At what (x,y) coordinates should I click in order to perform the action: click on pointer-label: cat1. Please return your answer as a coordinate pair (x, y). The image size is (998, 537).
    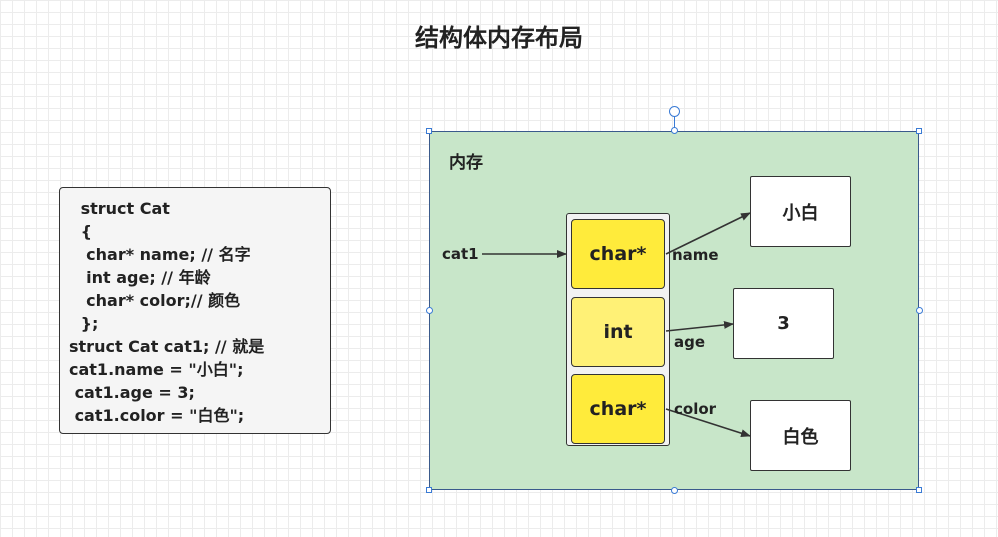
    Looking at the image, I should click on (460, 254).